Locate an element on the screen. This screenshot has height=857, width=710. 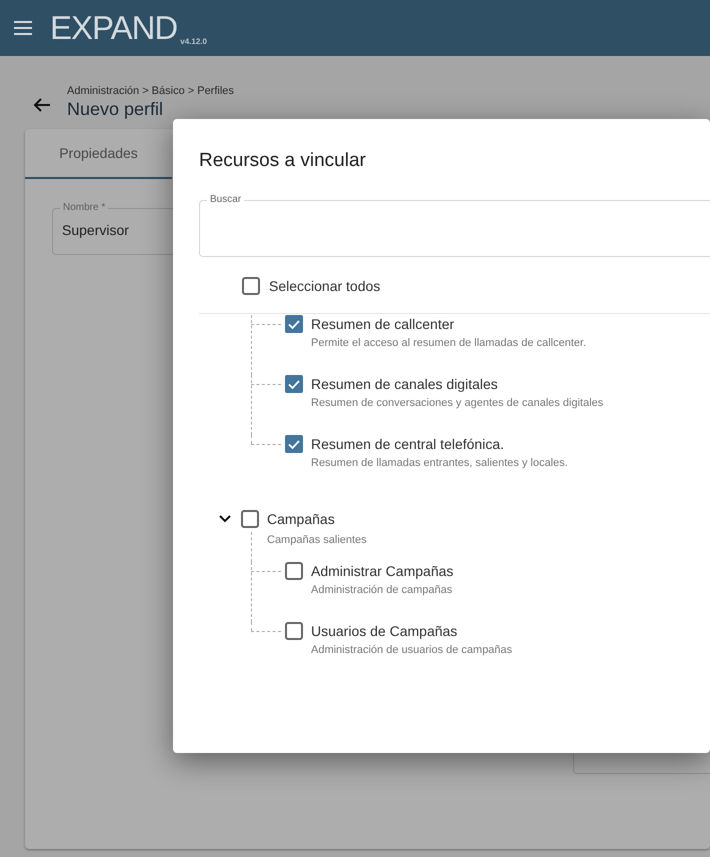
logo: EXPAND is located at coordinates (114, 28).